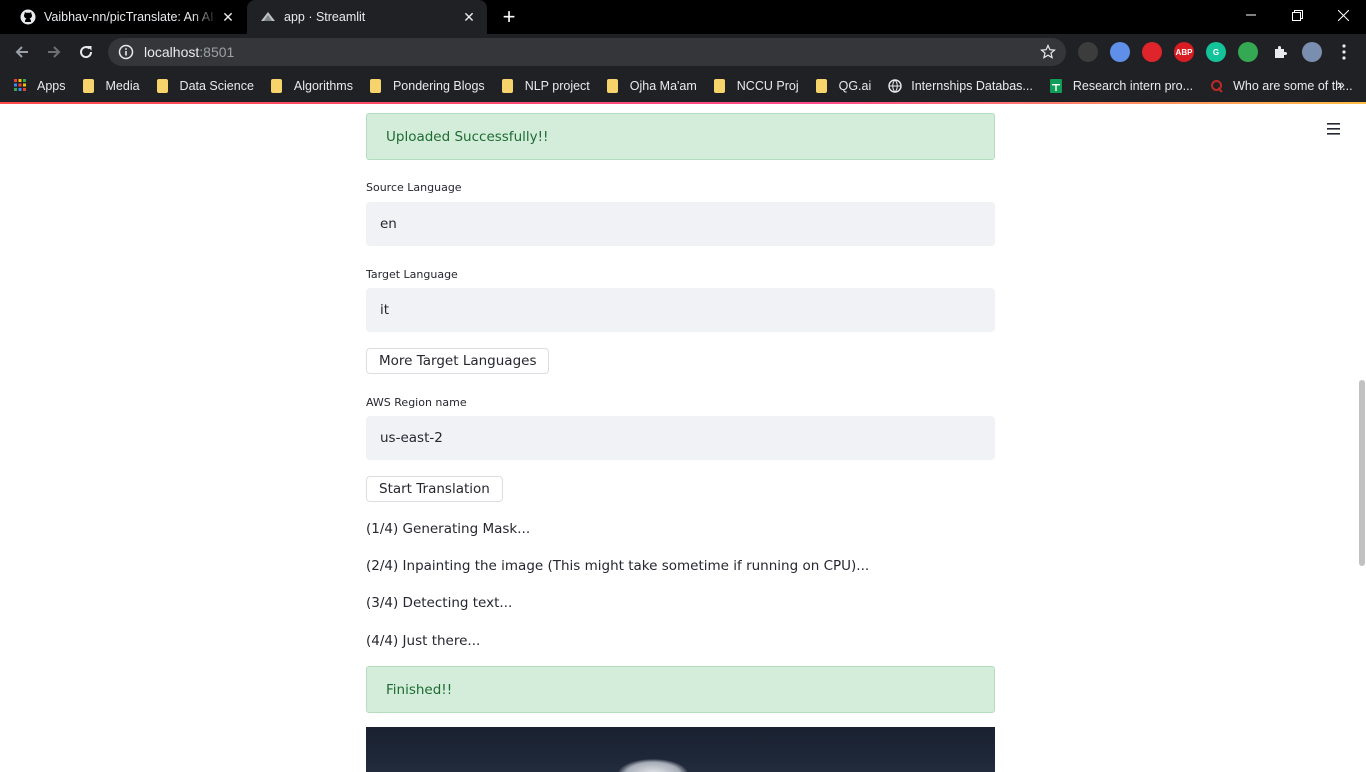 This screenshot has height=772, width=1366. I want to click on bookmark-item: Data Science, so click(205, 86).